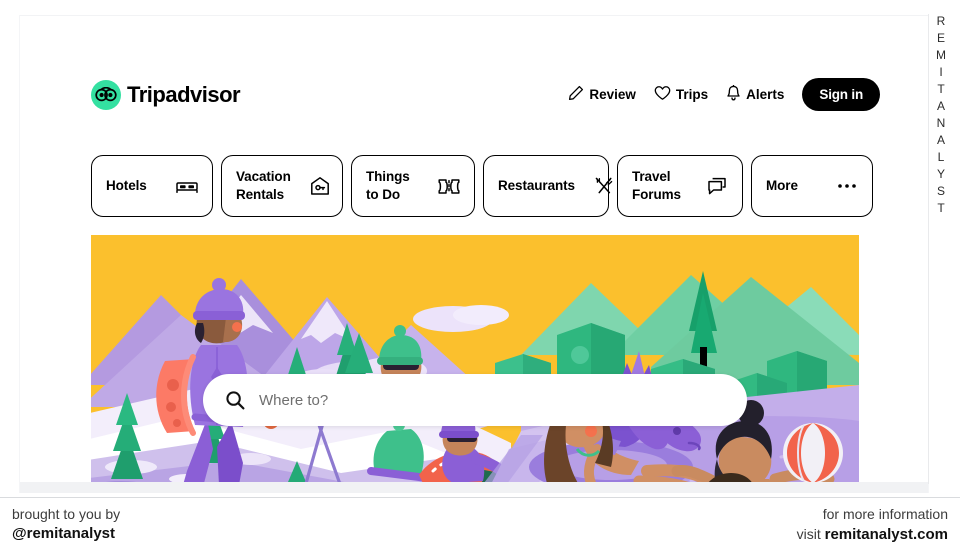 This screenshot has width=960, height=550. Describe the element at coordinates (536, 186) in the screenshot. I see `category-pill-restaurants-label: Restaurants` at that location.